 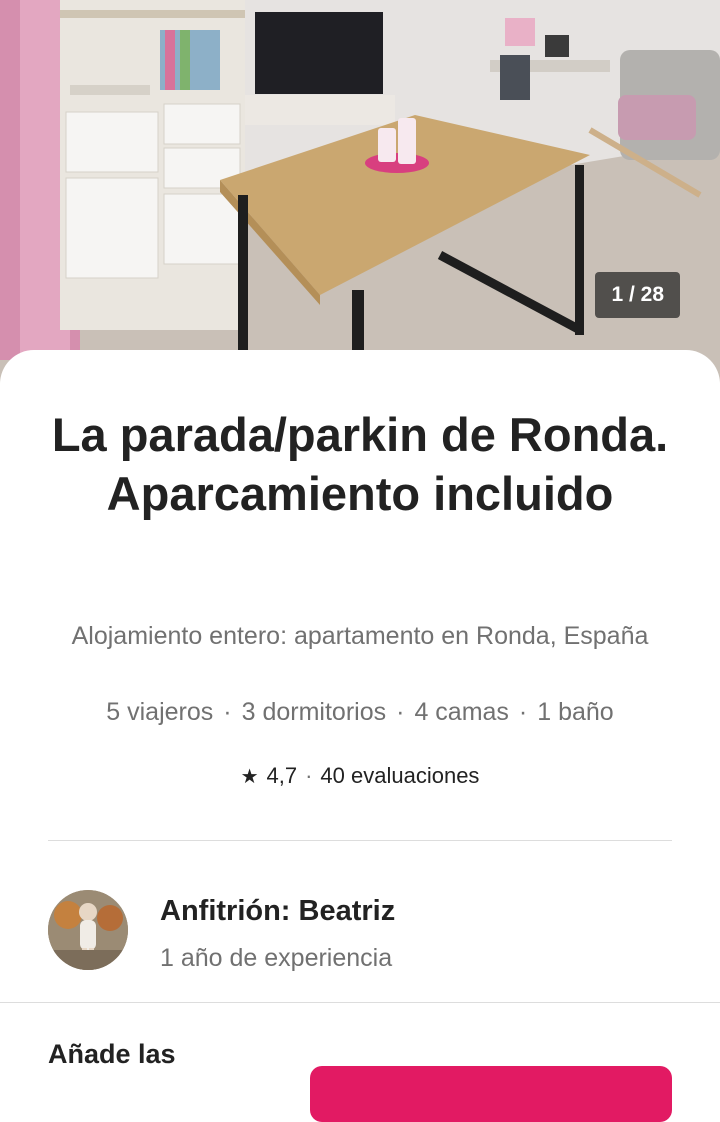 I want to click on section-divider, so click(x=360, y=840).